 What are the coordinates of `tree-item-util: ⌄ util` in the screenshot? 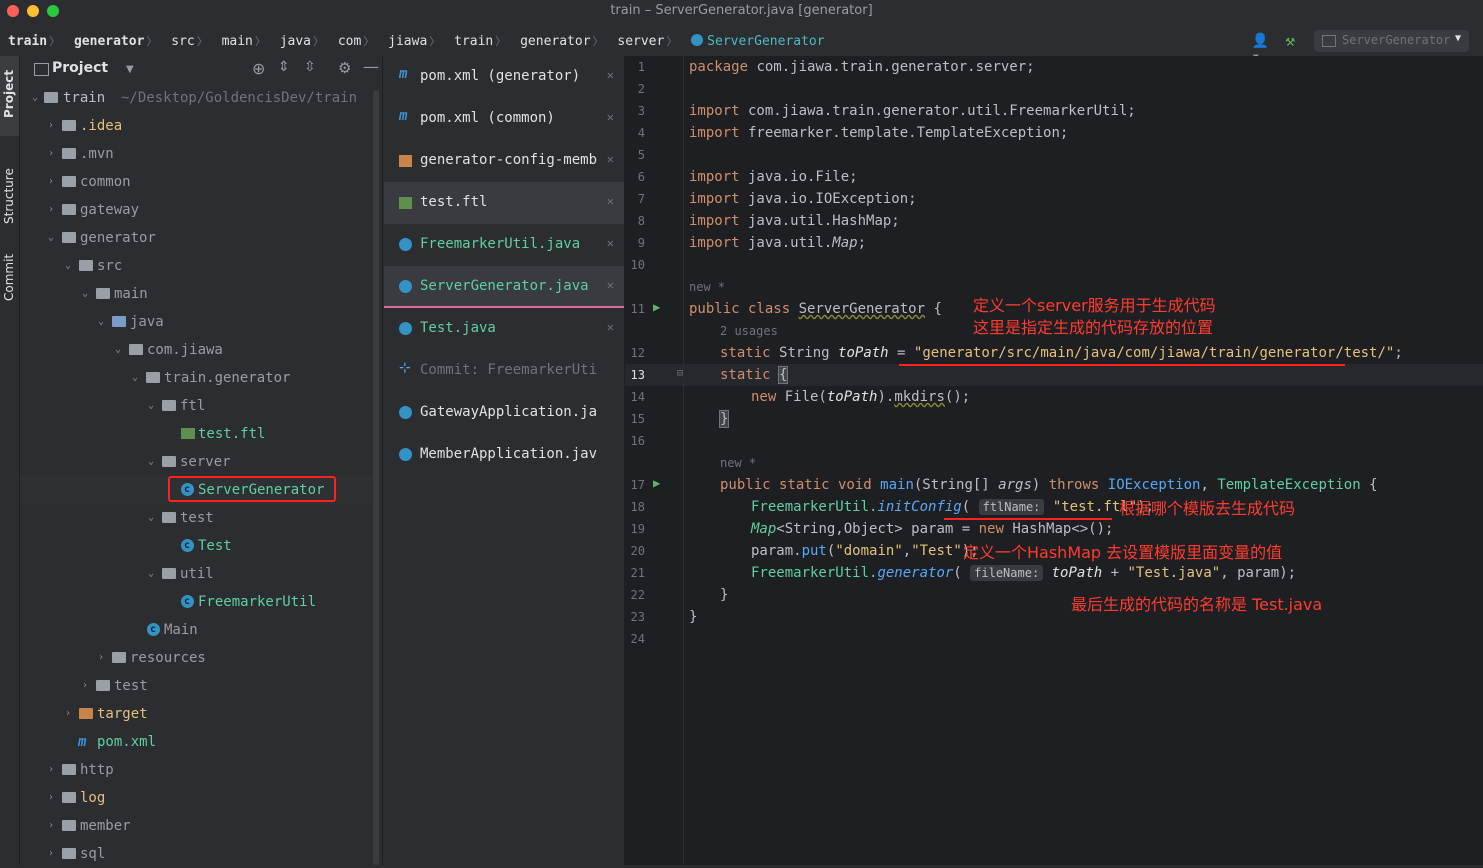 It's located at (196, 574).